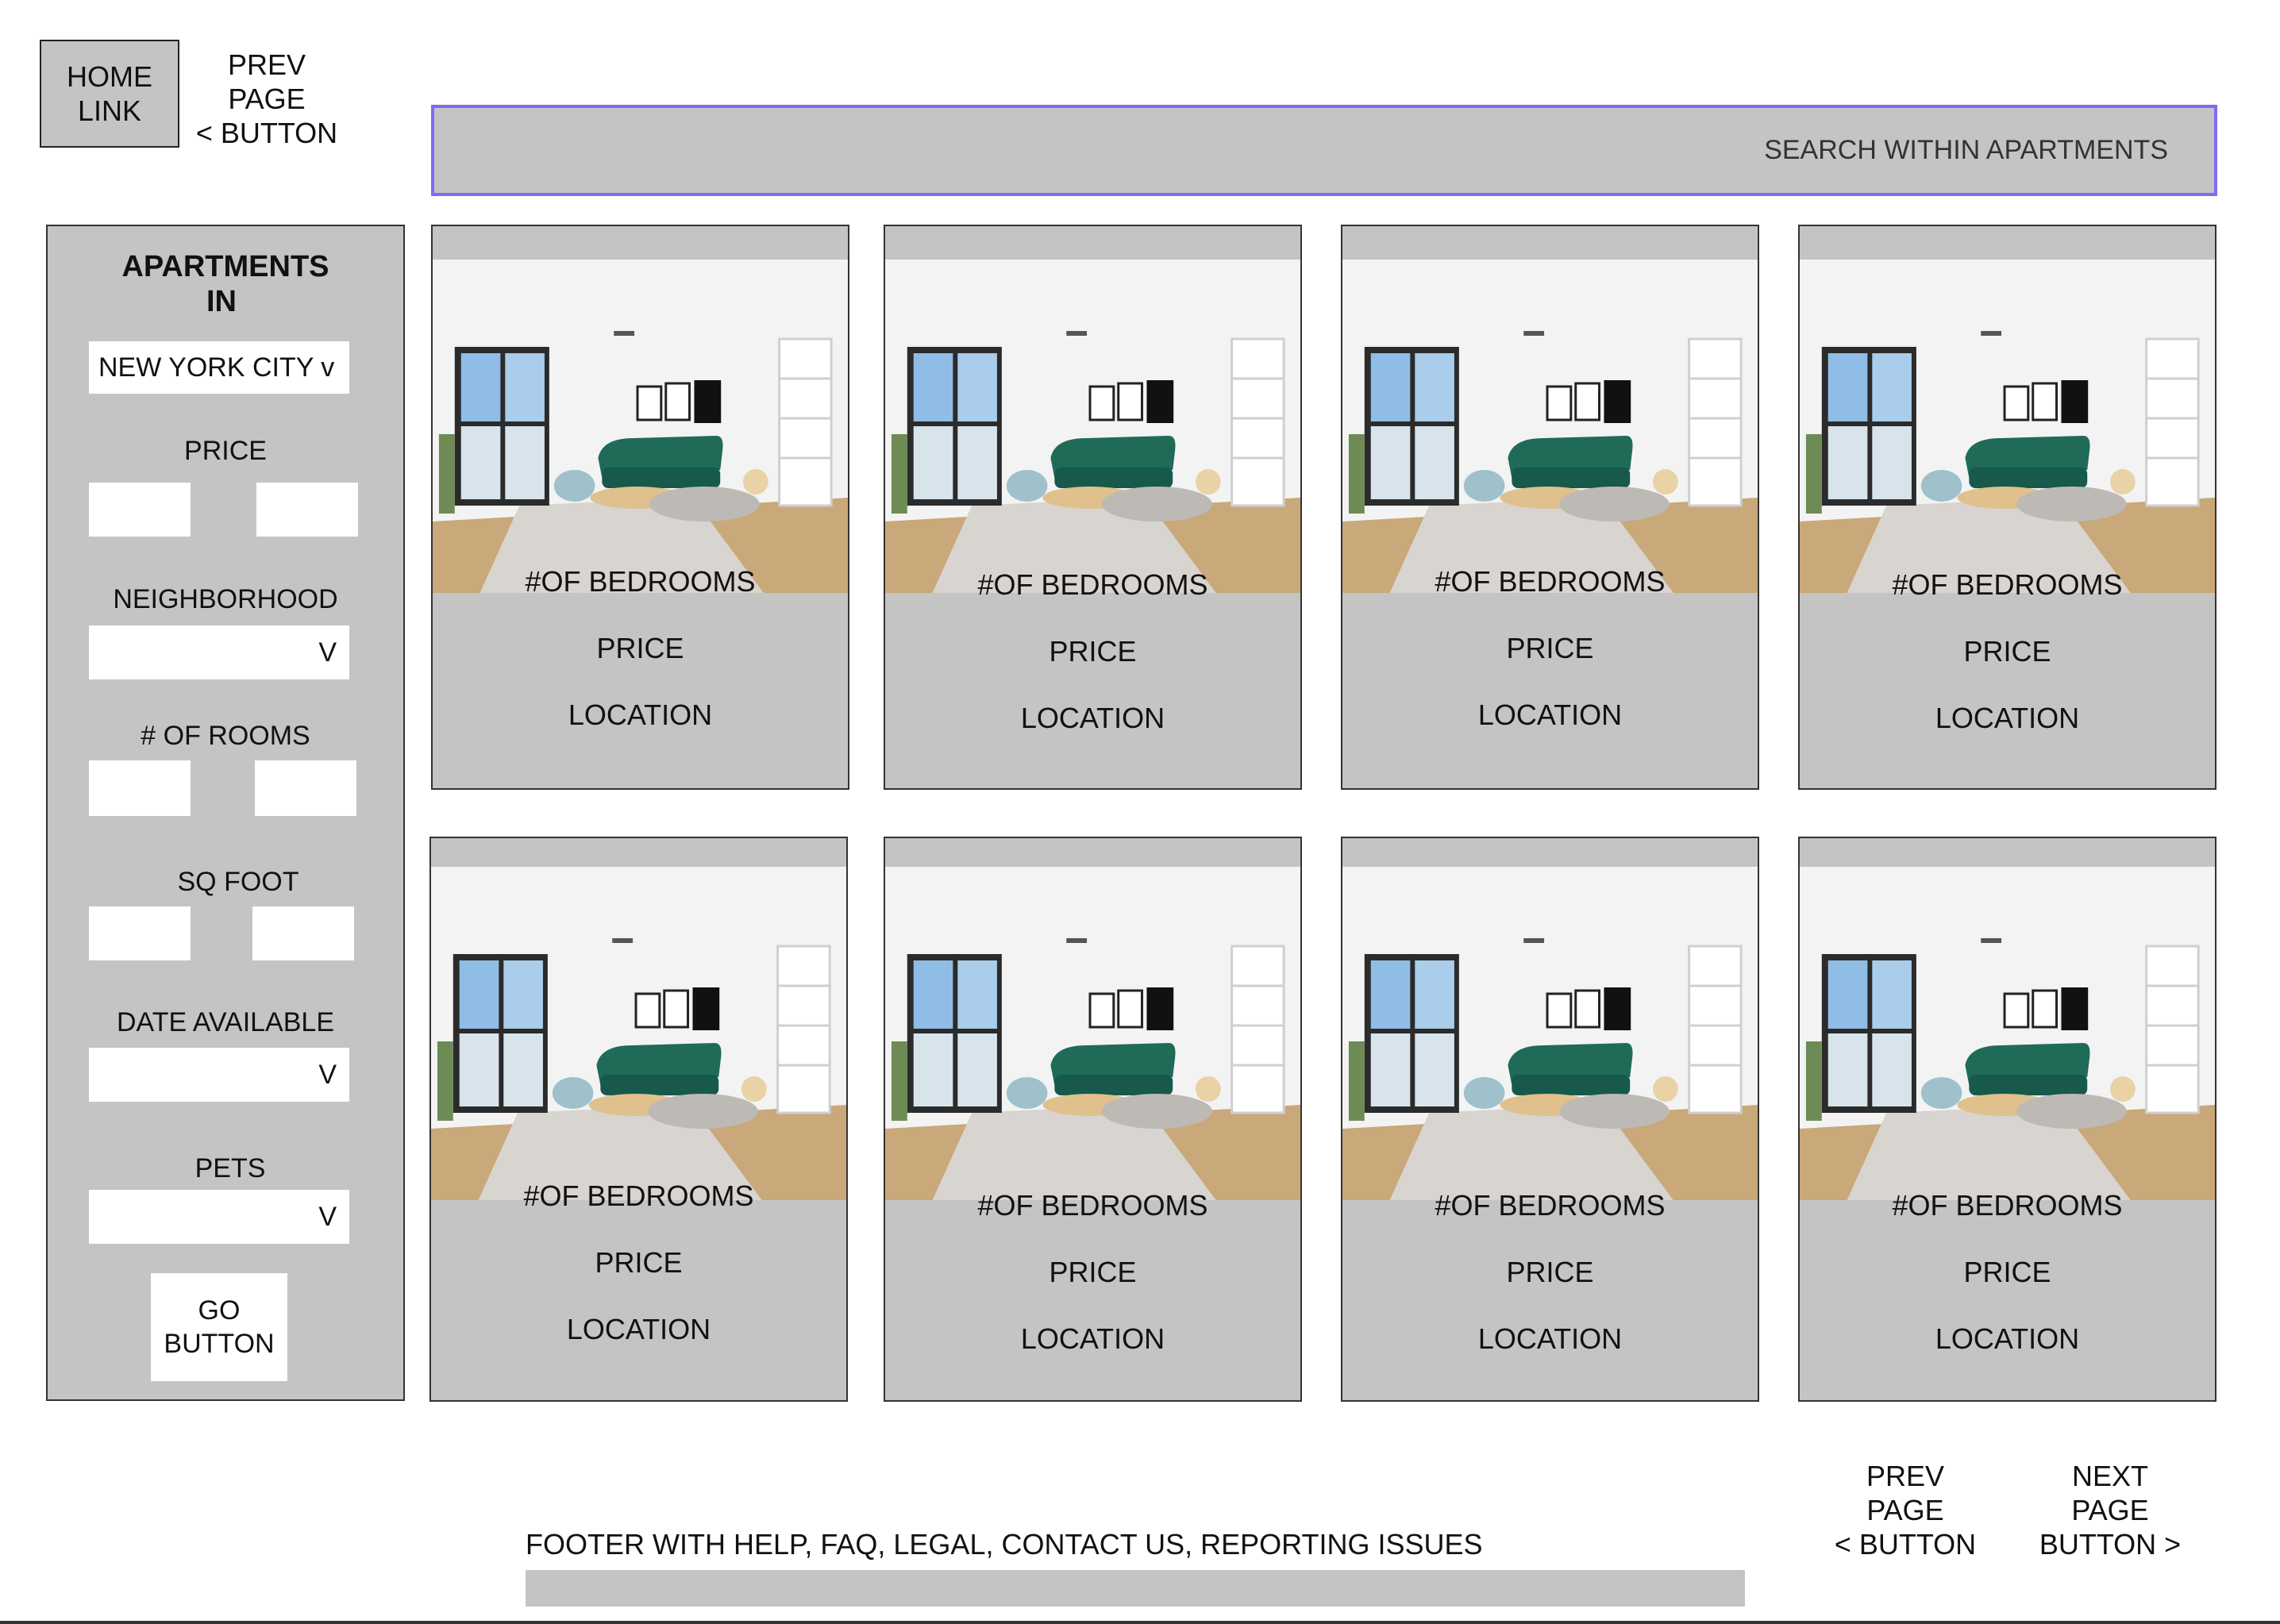 This screenshot has width=2280, height=1624. What do you see at coordinates (230, 1168) in the screenshot?
I see `pets-label: PETS` at bounding box center [230, 1168].